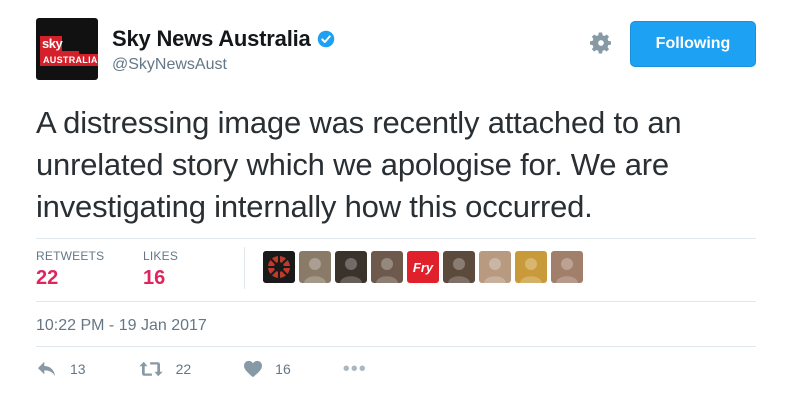 The height and width of the screenshot is (418, 800). Describe the element at coordinates (253, 369) in the screenshot. I see `heart-icon` at that location.